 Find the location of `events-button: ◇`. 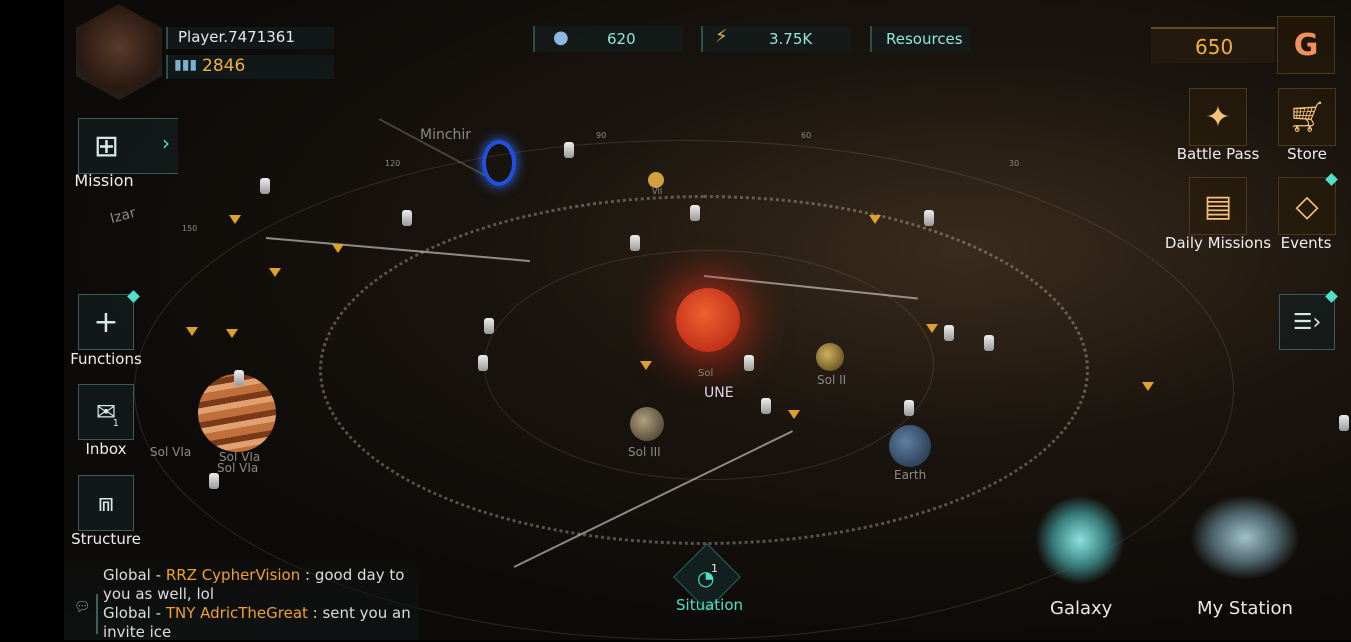

events-button: ◇ is located at coordinates (1307, 206).